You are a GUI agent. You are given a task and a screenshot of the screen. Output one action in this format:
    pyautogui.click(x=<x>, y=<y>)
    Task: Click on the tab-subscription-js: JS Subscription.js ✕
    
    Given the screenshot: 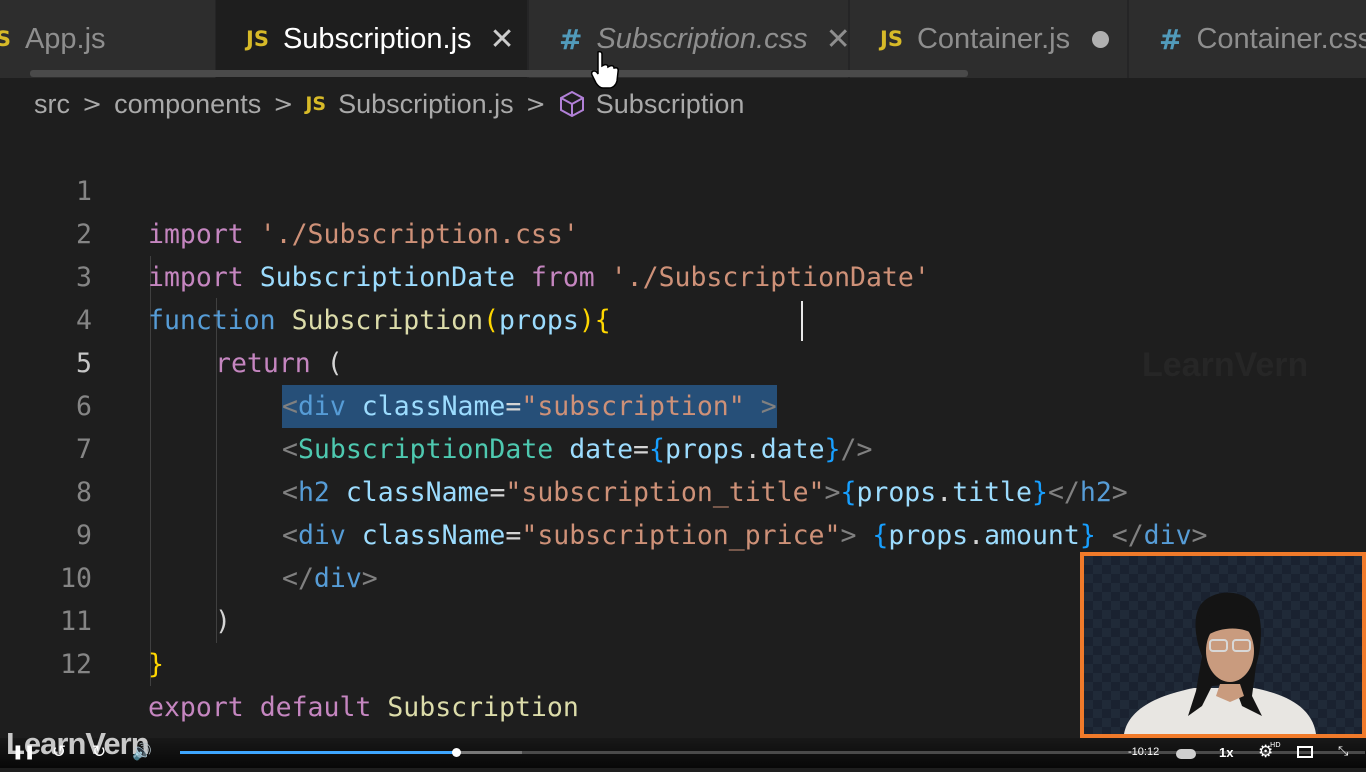 What is the action you would take?
    pyautogui.click(x=372, y=39)
    